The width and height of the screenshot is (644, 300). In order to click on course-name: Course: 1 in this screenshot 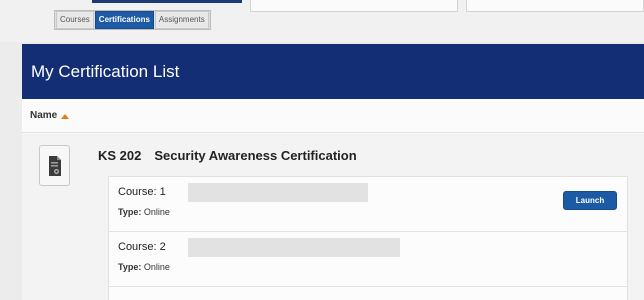, I will do `click(142, 192)`.